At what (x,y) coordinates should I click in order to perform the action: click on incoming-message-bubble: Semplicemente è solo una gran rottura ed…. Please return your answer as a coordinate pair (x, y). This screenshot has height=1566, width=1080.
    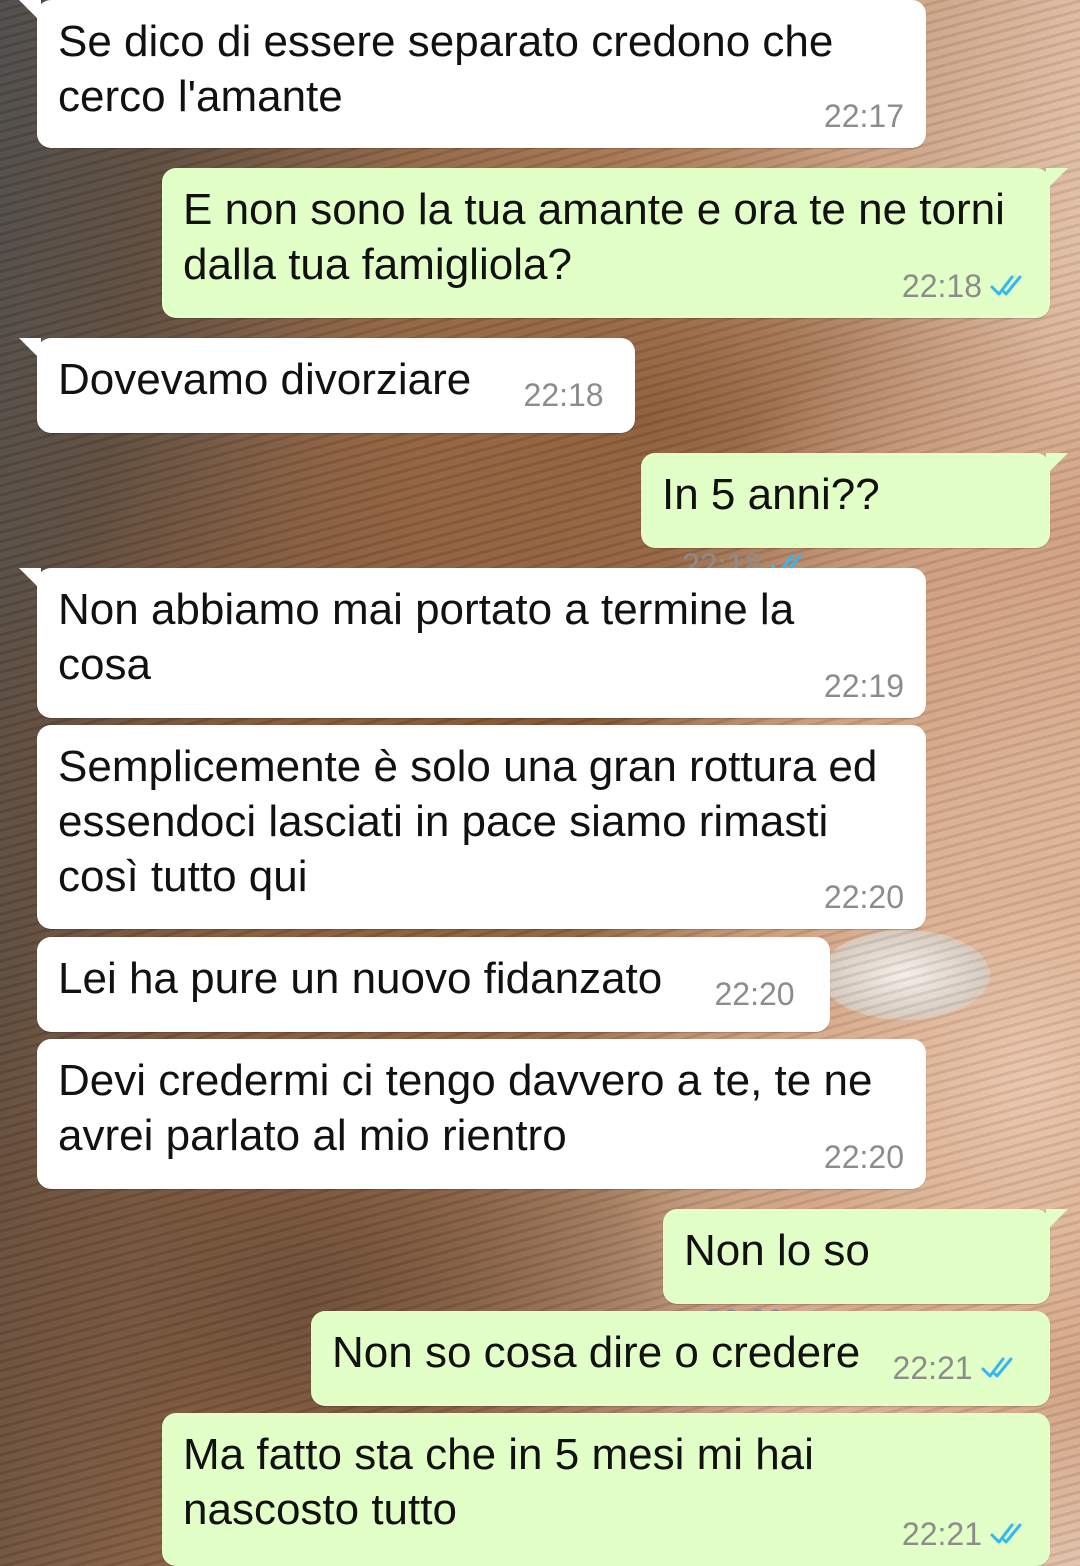
    Looking at the image, I should click on (481, 827).